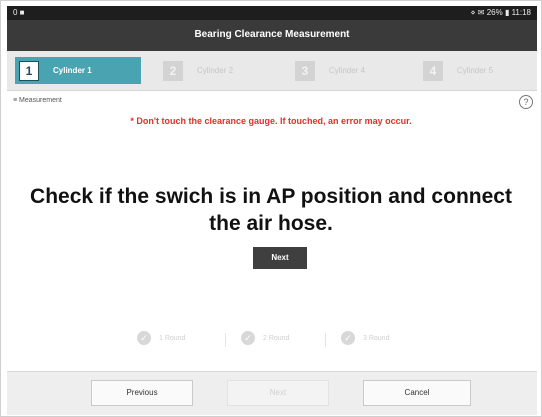  I want to click on status-bar-right: ⋄ ✉ 26% ▮ 11:18, so click(500, 12).